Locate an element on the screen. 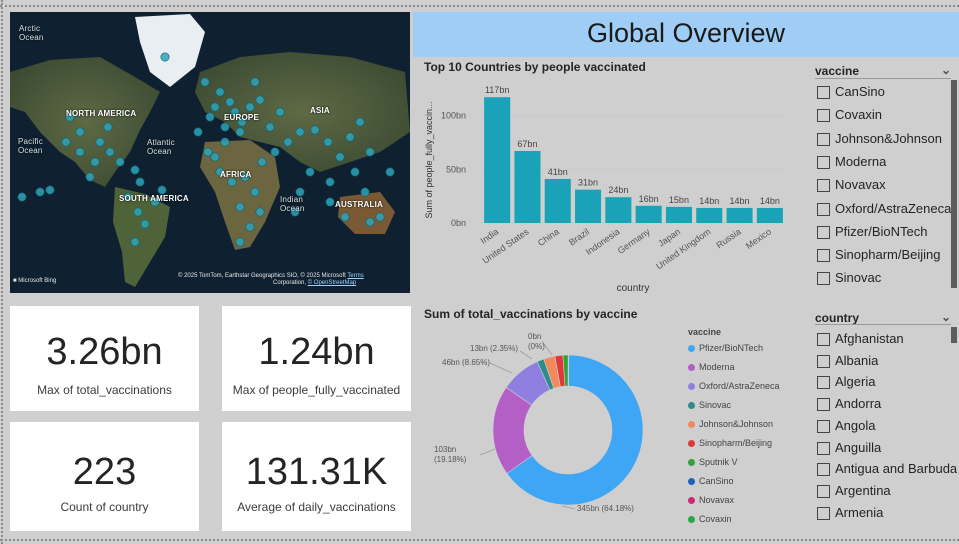 This screenshot has width=959, height=544. terms-link: Terms is located at coordinates (355, 276).